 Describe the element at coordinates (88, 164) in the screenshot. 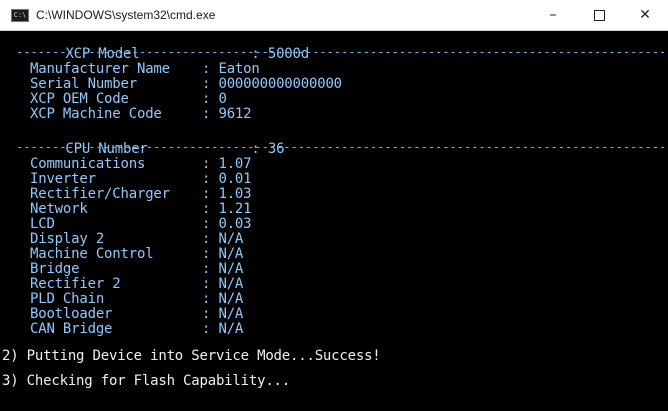

I see `version-row-label: Communications` at that location.